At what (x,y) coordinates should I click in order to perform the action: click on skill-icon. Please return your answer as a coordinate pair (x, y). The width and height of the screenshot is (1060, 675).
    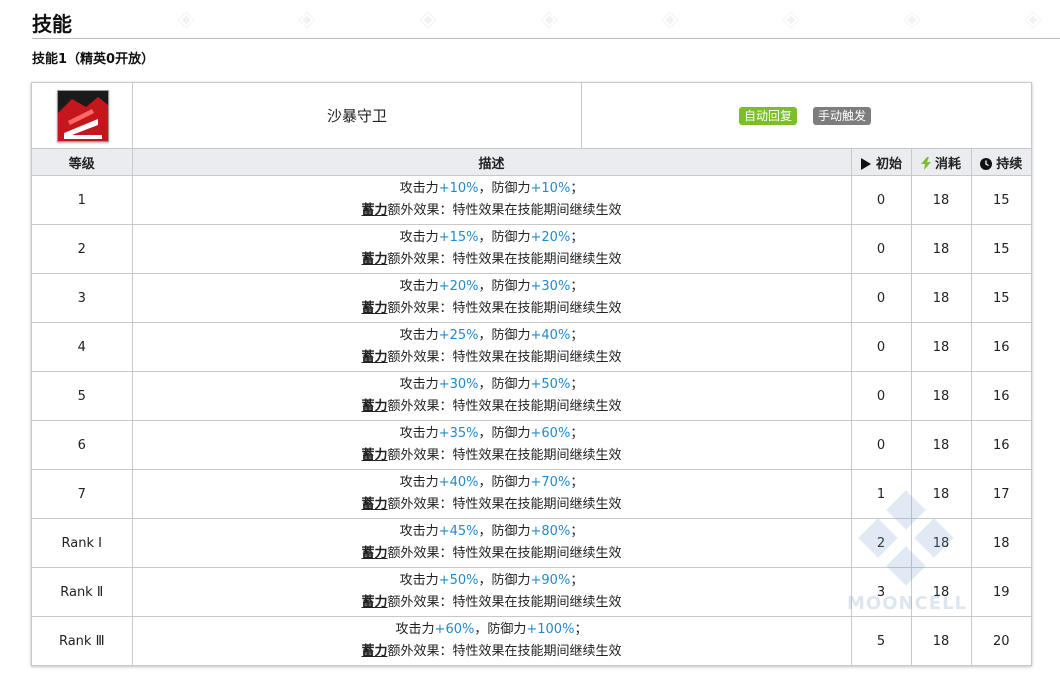
    Looking at the image, I should click on (83, 116).